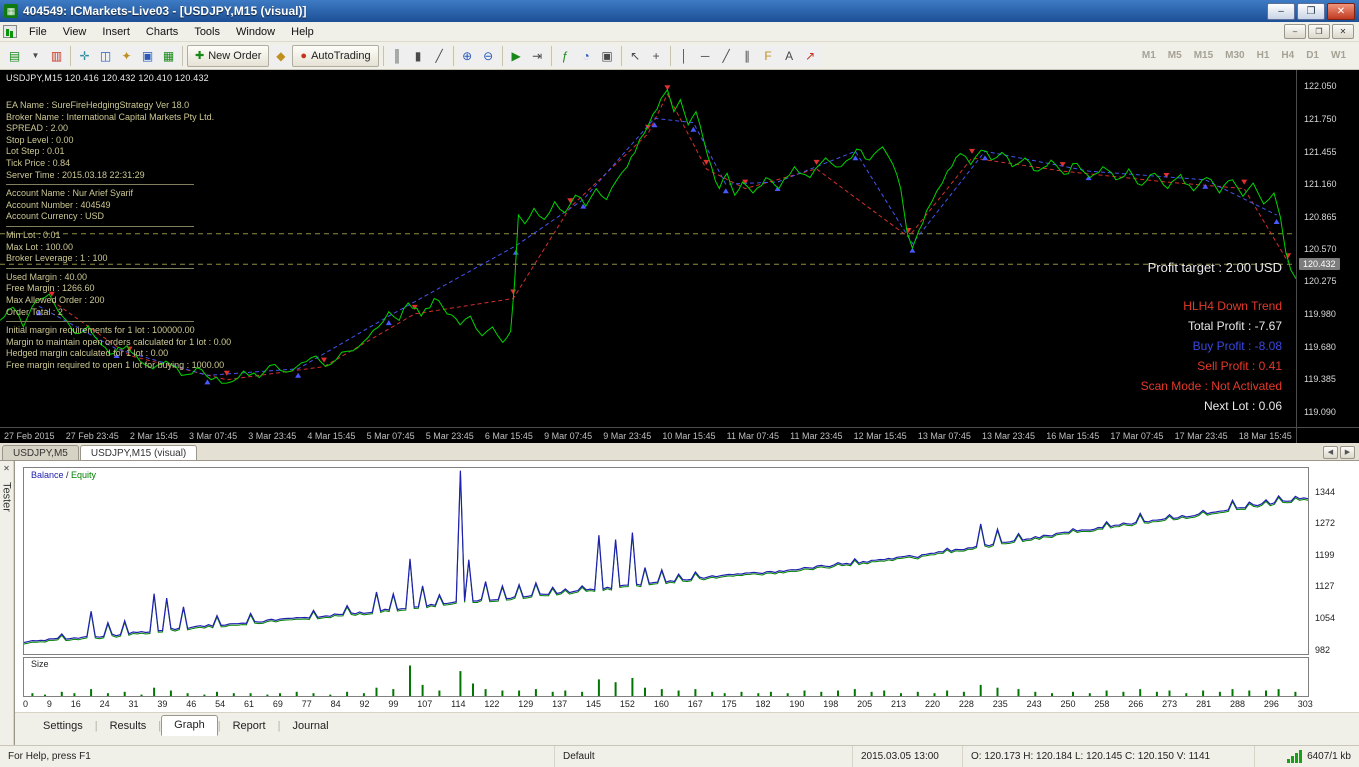 The height and width of the screenshot is (767, 1359). I want to click on tester-tab-bar: Settings | Results | Graph | Report | Journal, so click(687, 724).